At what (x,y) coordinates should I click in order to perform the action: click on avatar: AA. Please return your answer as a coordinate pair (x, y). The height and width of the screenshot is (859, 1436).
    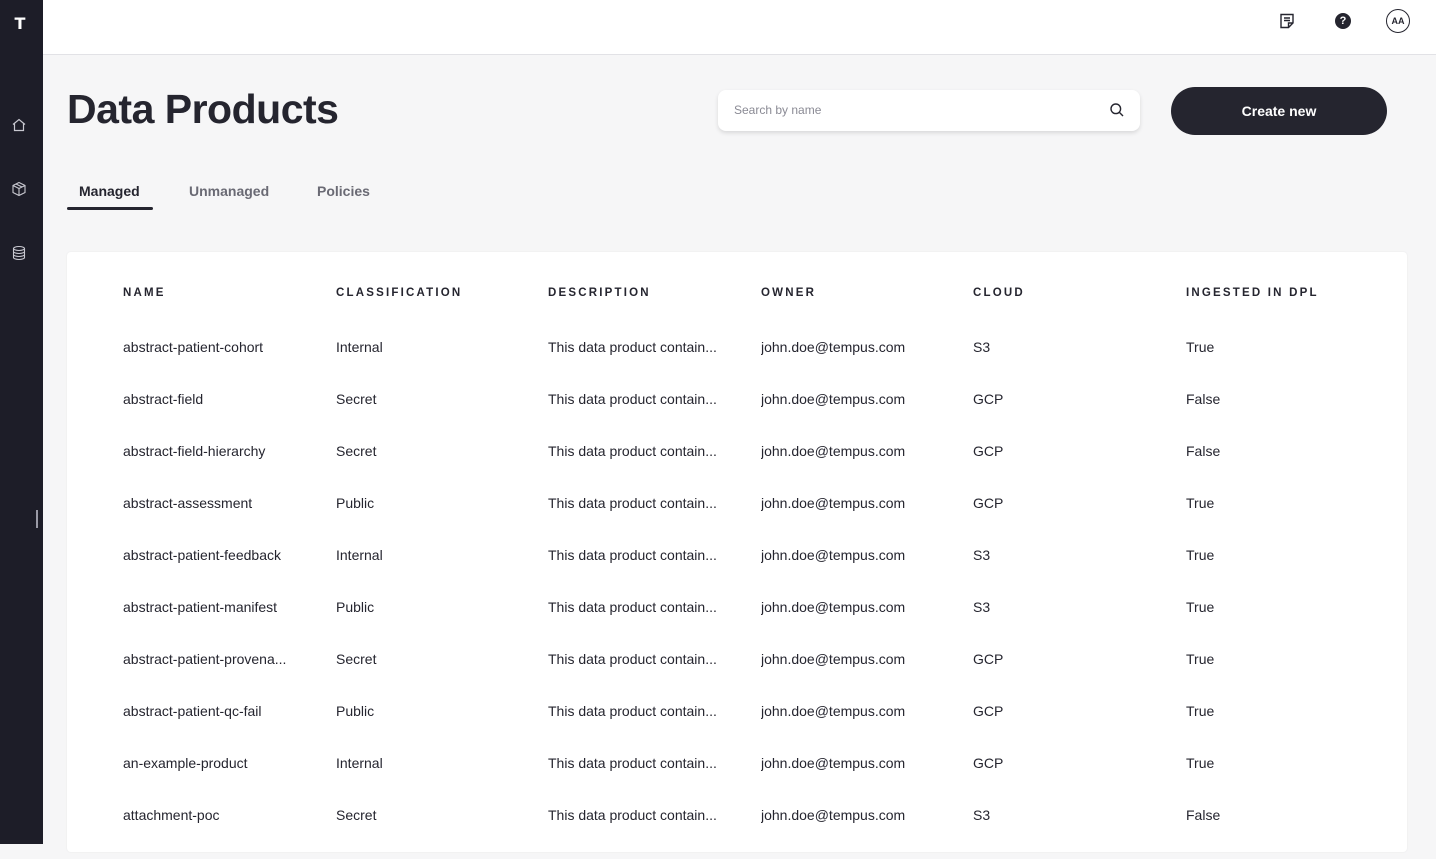
    Looking at the image, I should click on (1398, 21).